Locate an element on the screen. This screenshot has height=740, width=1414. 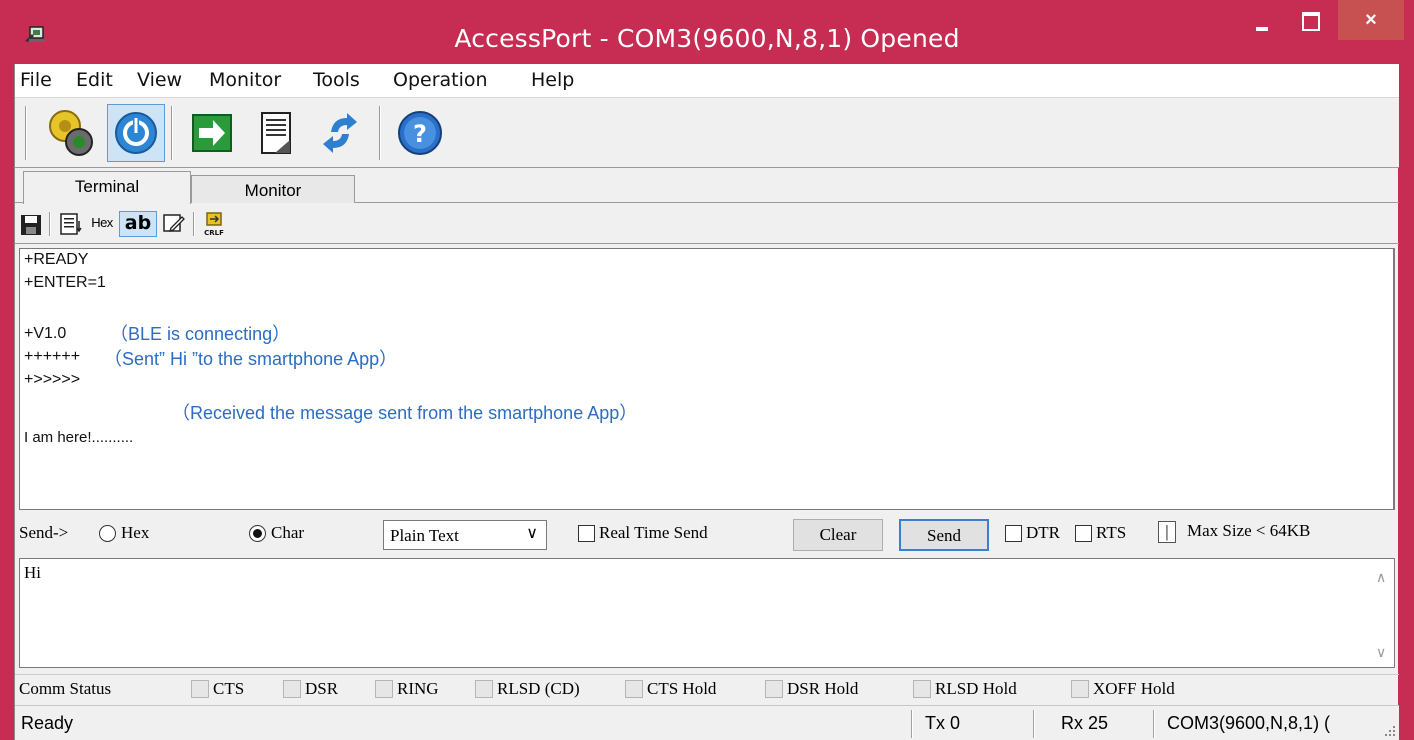
document-icon is located at coordinates (276, 133).